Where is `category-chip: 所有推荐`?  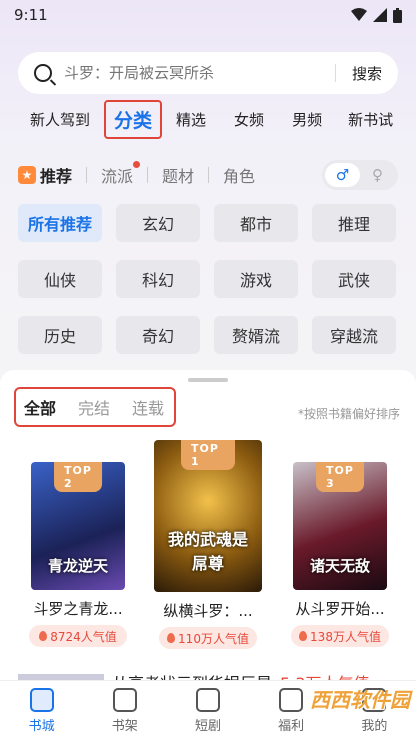
category-chip: 所有推荐 is located at coordinates (60, 223).